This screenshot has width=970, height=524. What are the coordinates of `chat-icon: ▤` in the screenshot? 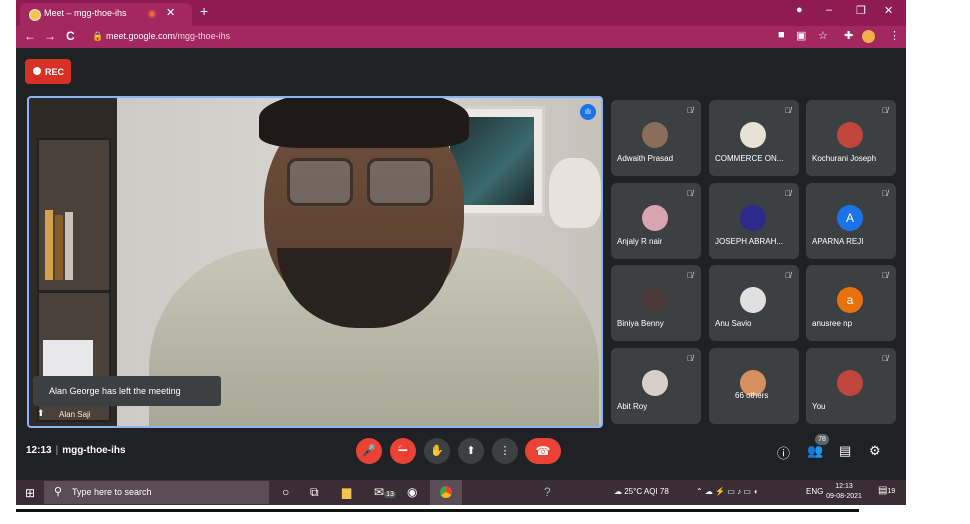 It's located at (845, 451).